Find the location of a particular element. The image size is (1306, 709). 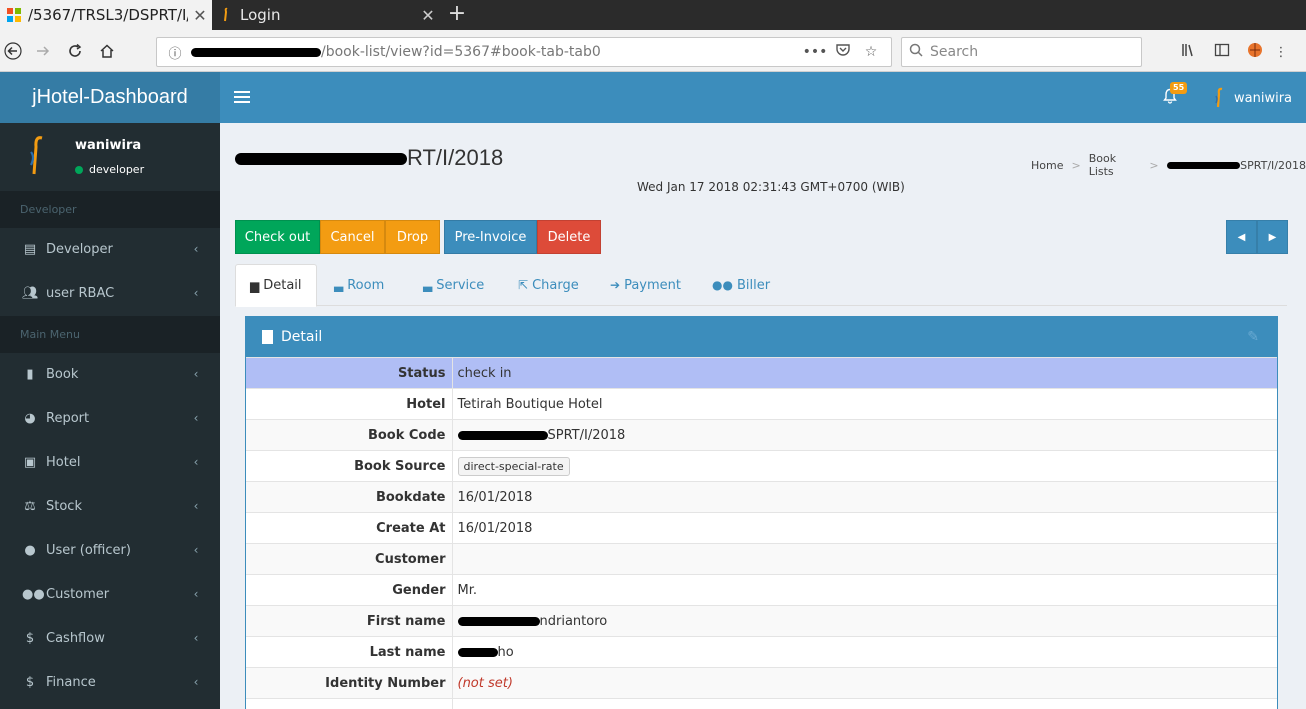

tab-label: Biller is located at coordinates (753, 285).